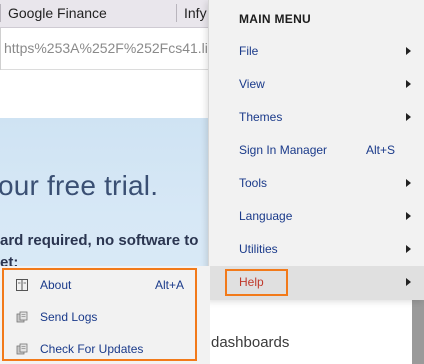 This screenshot has width=424, height=364. What do you see at coordinates (316, 51) in the screenshot?
I see `menu-item-file: File` at bounding box center [316, 51].